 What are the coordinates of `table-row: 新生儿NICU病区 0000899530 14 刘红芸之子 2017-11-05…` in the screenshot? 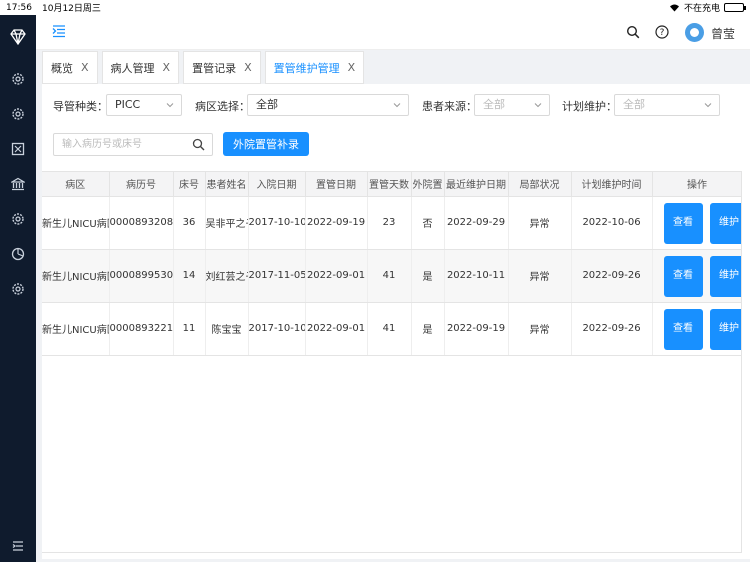 It's located at (391, 276).